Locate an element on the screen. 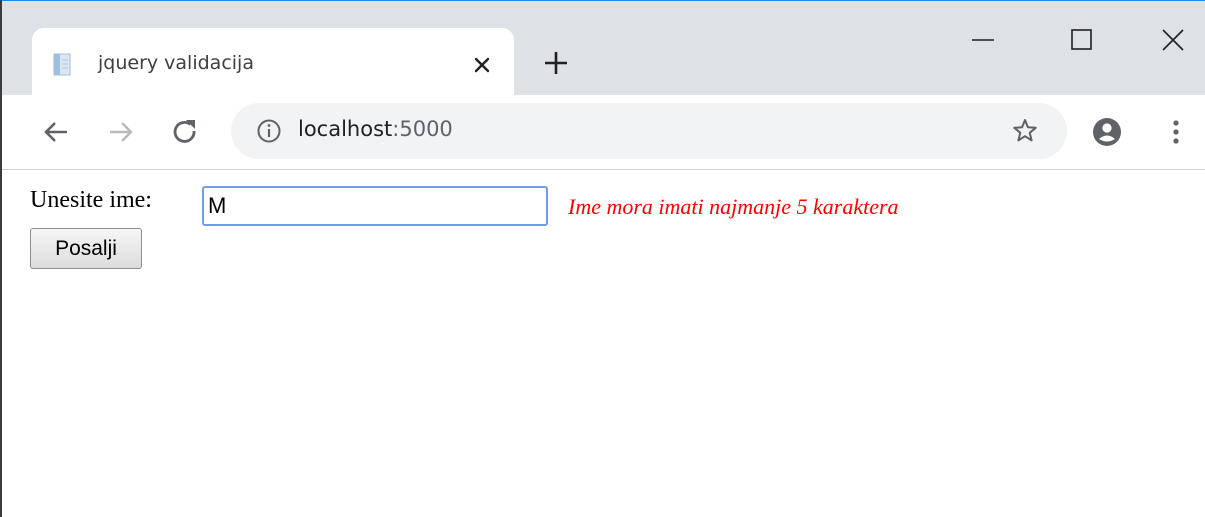  validation-error: Ime mora imati najmanje 5 karaktera is located at coordinates (733, 206).